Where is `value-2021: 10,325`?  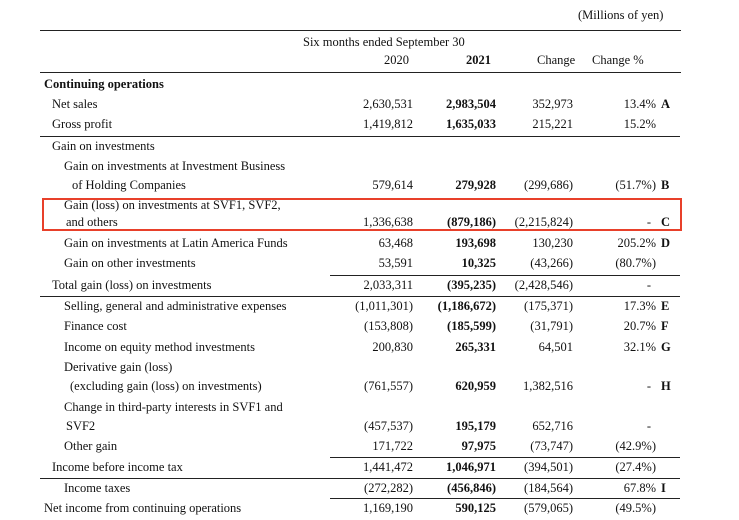
value-2021: 10,325 is located at coordinates (478, 263).